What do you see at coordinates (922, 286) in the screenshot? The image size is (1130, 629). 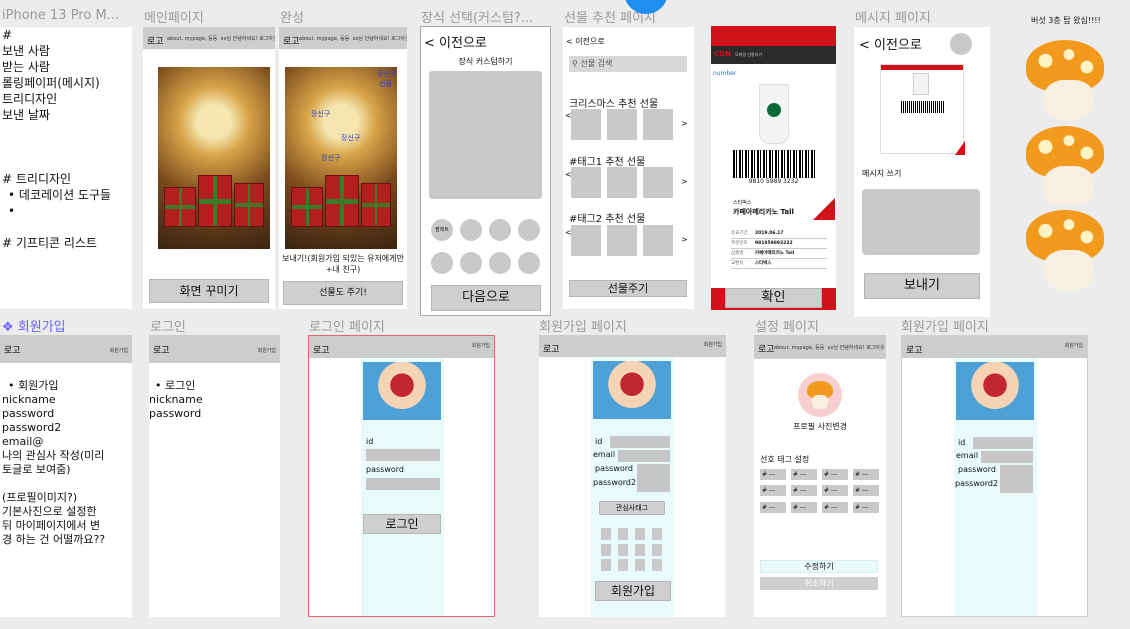 I see `send-button: 보내기` at bounding box center [922, 286].